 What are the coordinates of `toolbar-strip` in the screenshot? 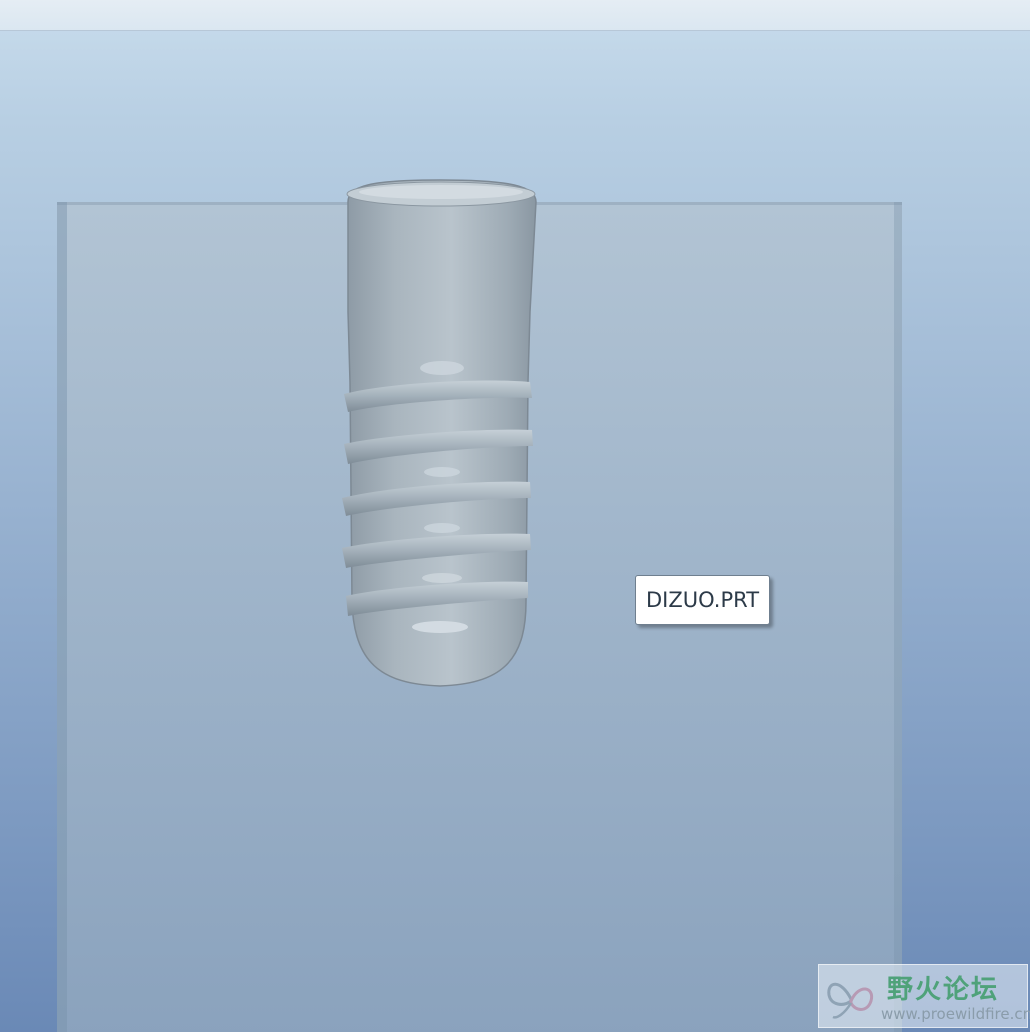 It's located at (515, 15).